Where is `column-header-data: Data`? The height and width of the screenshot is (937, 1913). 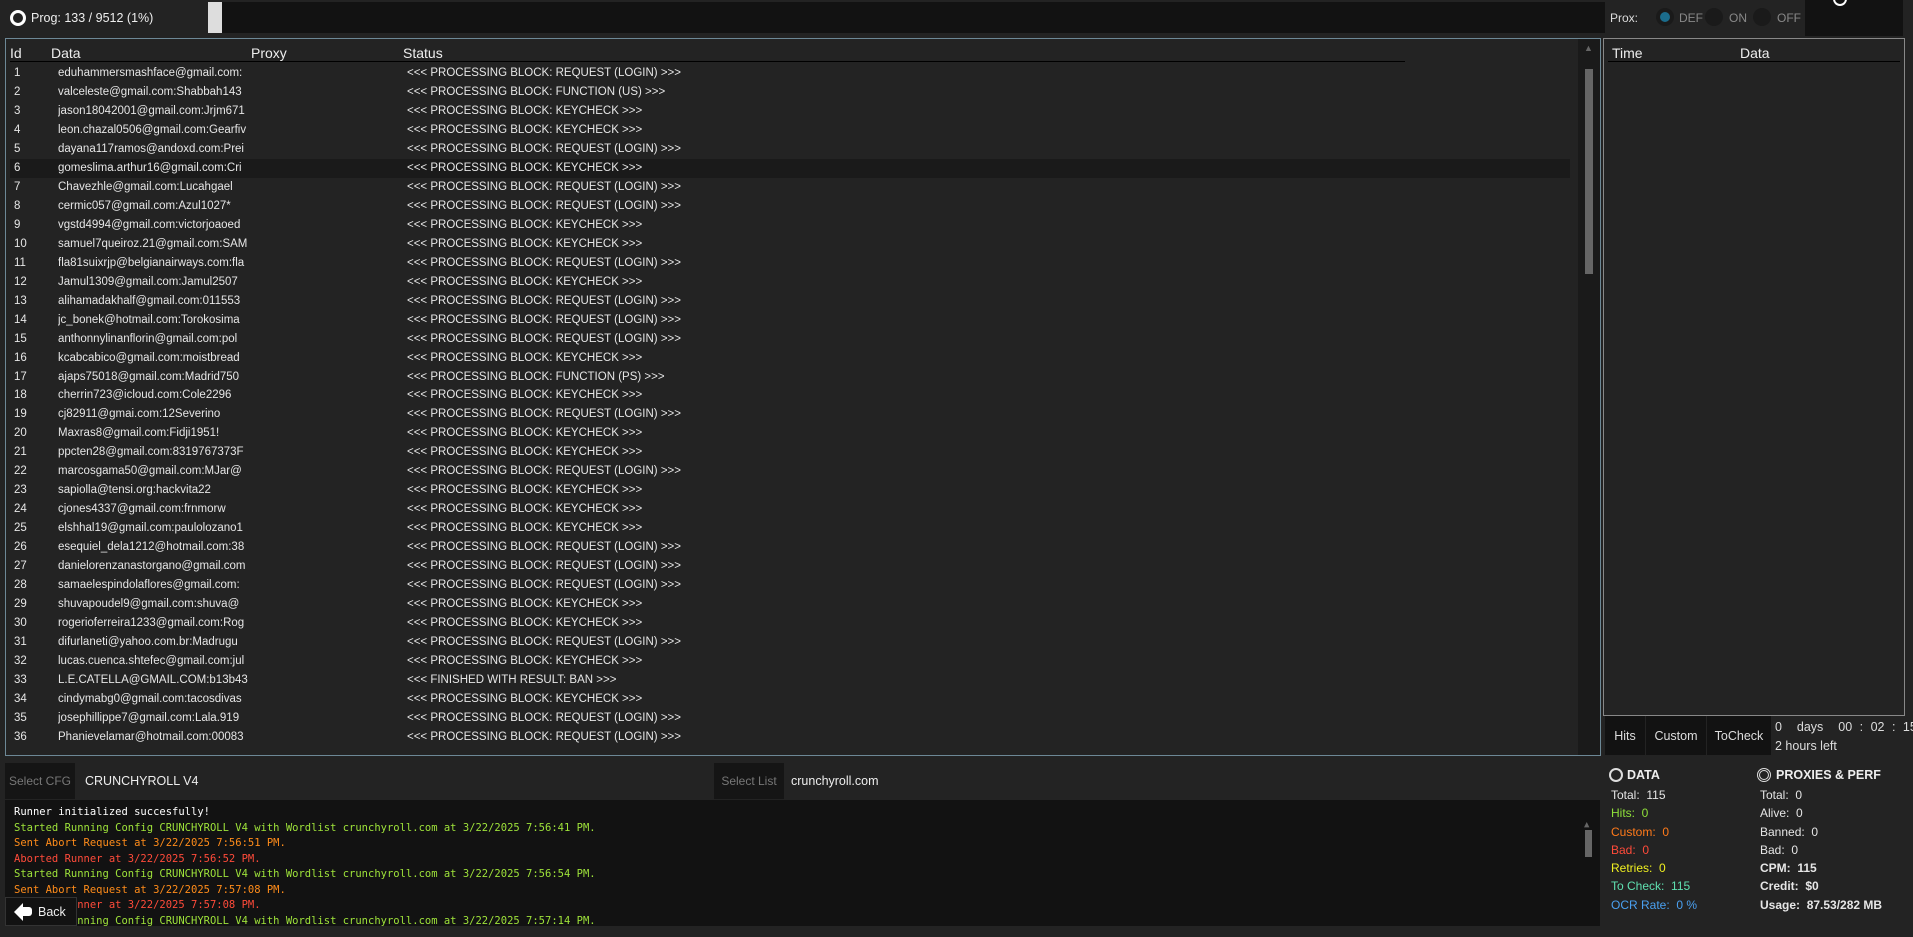
column-header-data: Data is located at coordinates (66, 53).